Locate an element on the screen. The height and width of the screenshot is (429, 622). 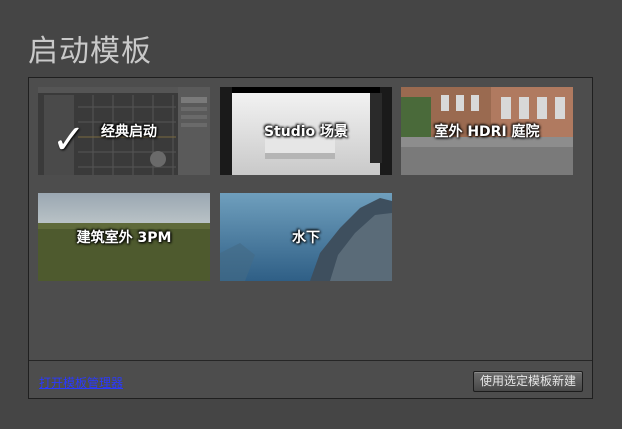
dialog-title: 启动模板 is located at coordinates (90, 51).